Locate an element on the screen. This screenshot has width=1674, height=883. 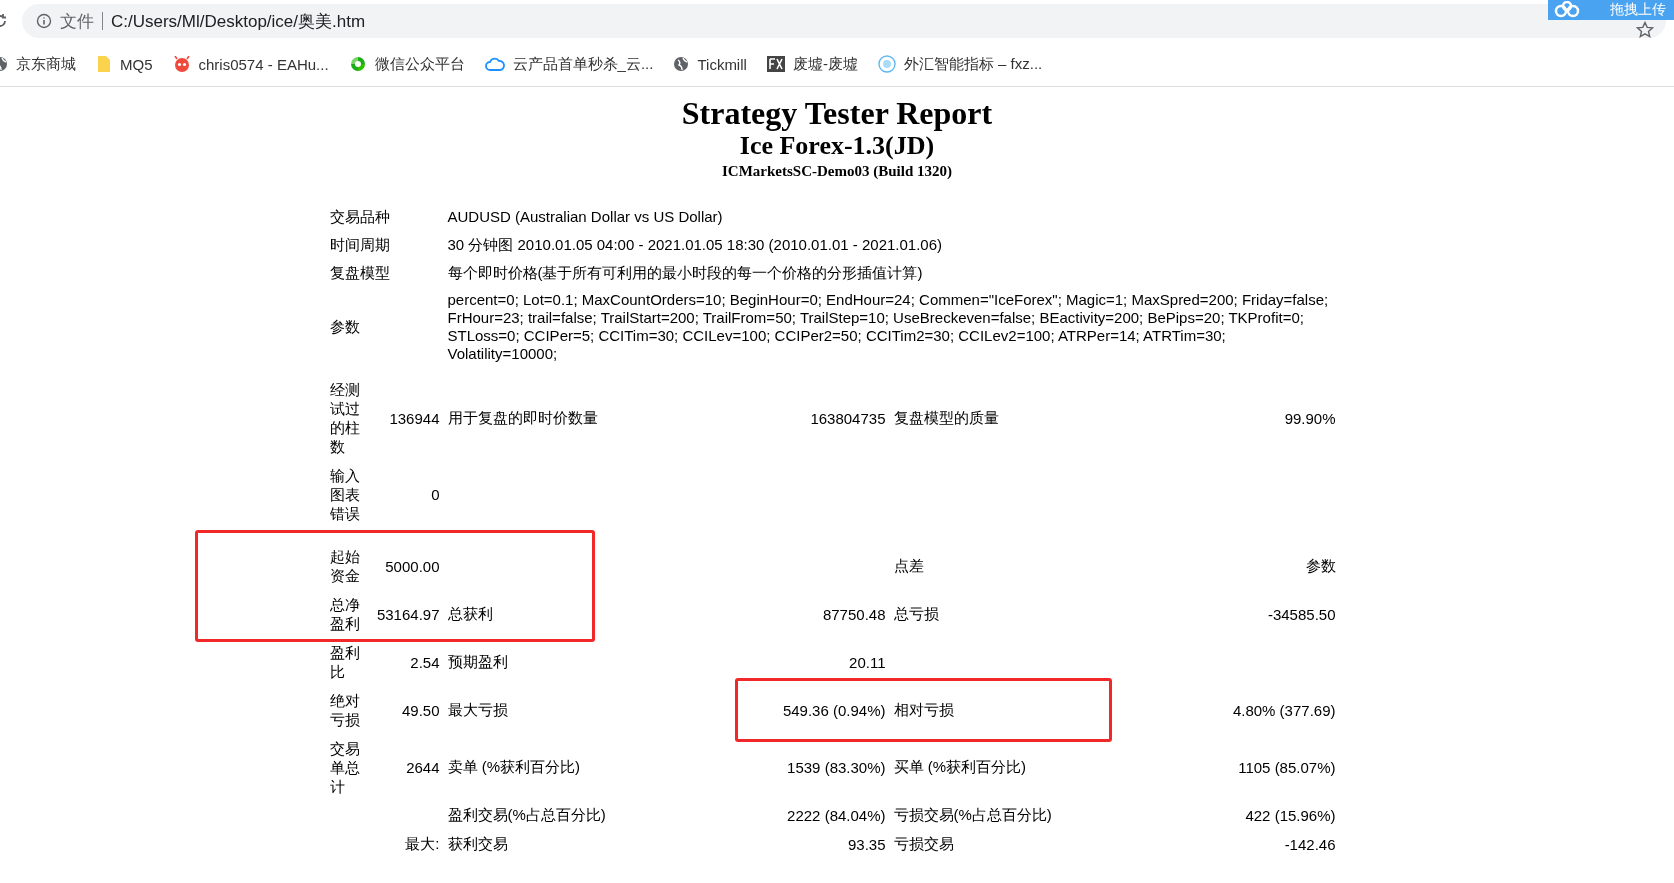
address-text: C:/Users/Ml/Desktop/ice/奥美.htm is located at coordinates (238, 21).